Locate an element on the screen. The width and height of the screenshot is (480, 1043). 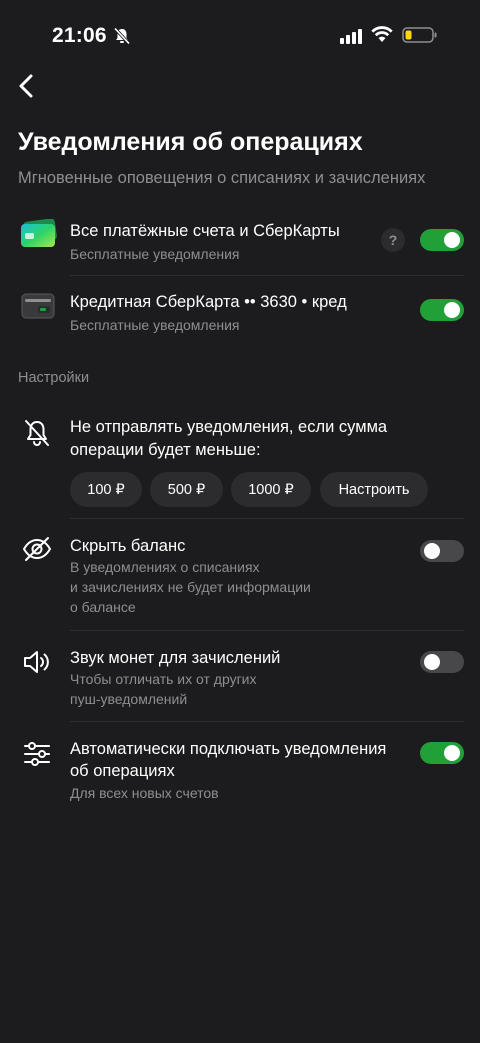
min-amount-title-line1: Не отправлять уведомления, если сумма is located at coordinates (229, 427).